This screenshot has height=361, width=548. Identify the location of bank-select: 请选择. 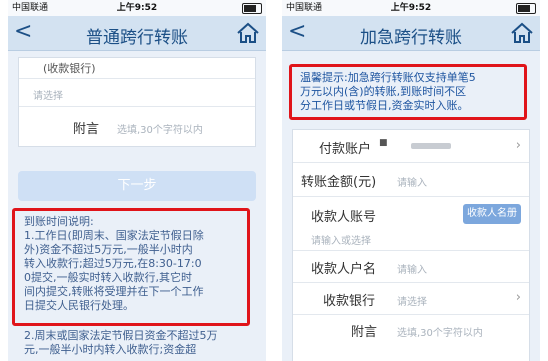
(412, 300).